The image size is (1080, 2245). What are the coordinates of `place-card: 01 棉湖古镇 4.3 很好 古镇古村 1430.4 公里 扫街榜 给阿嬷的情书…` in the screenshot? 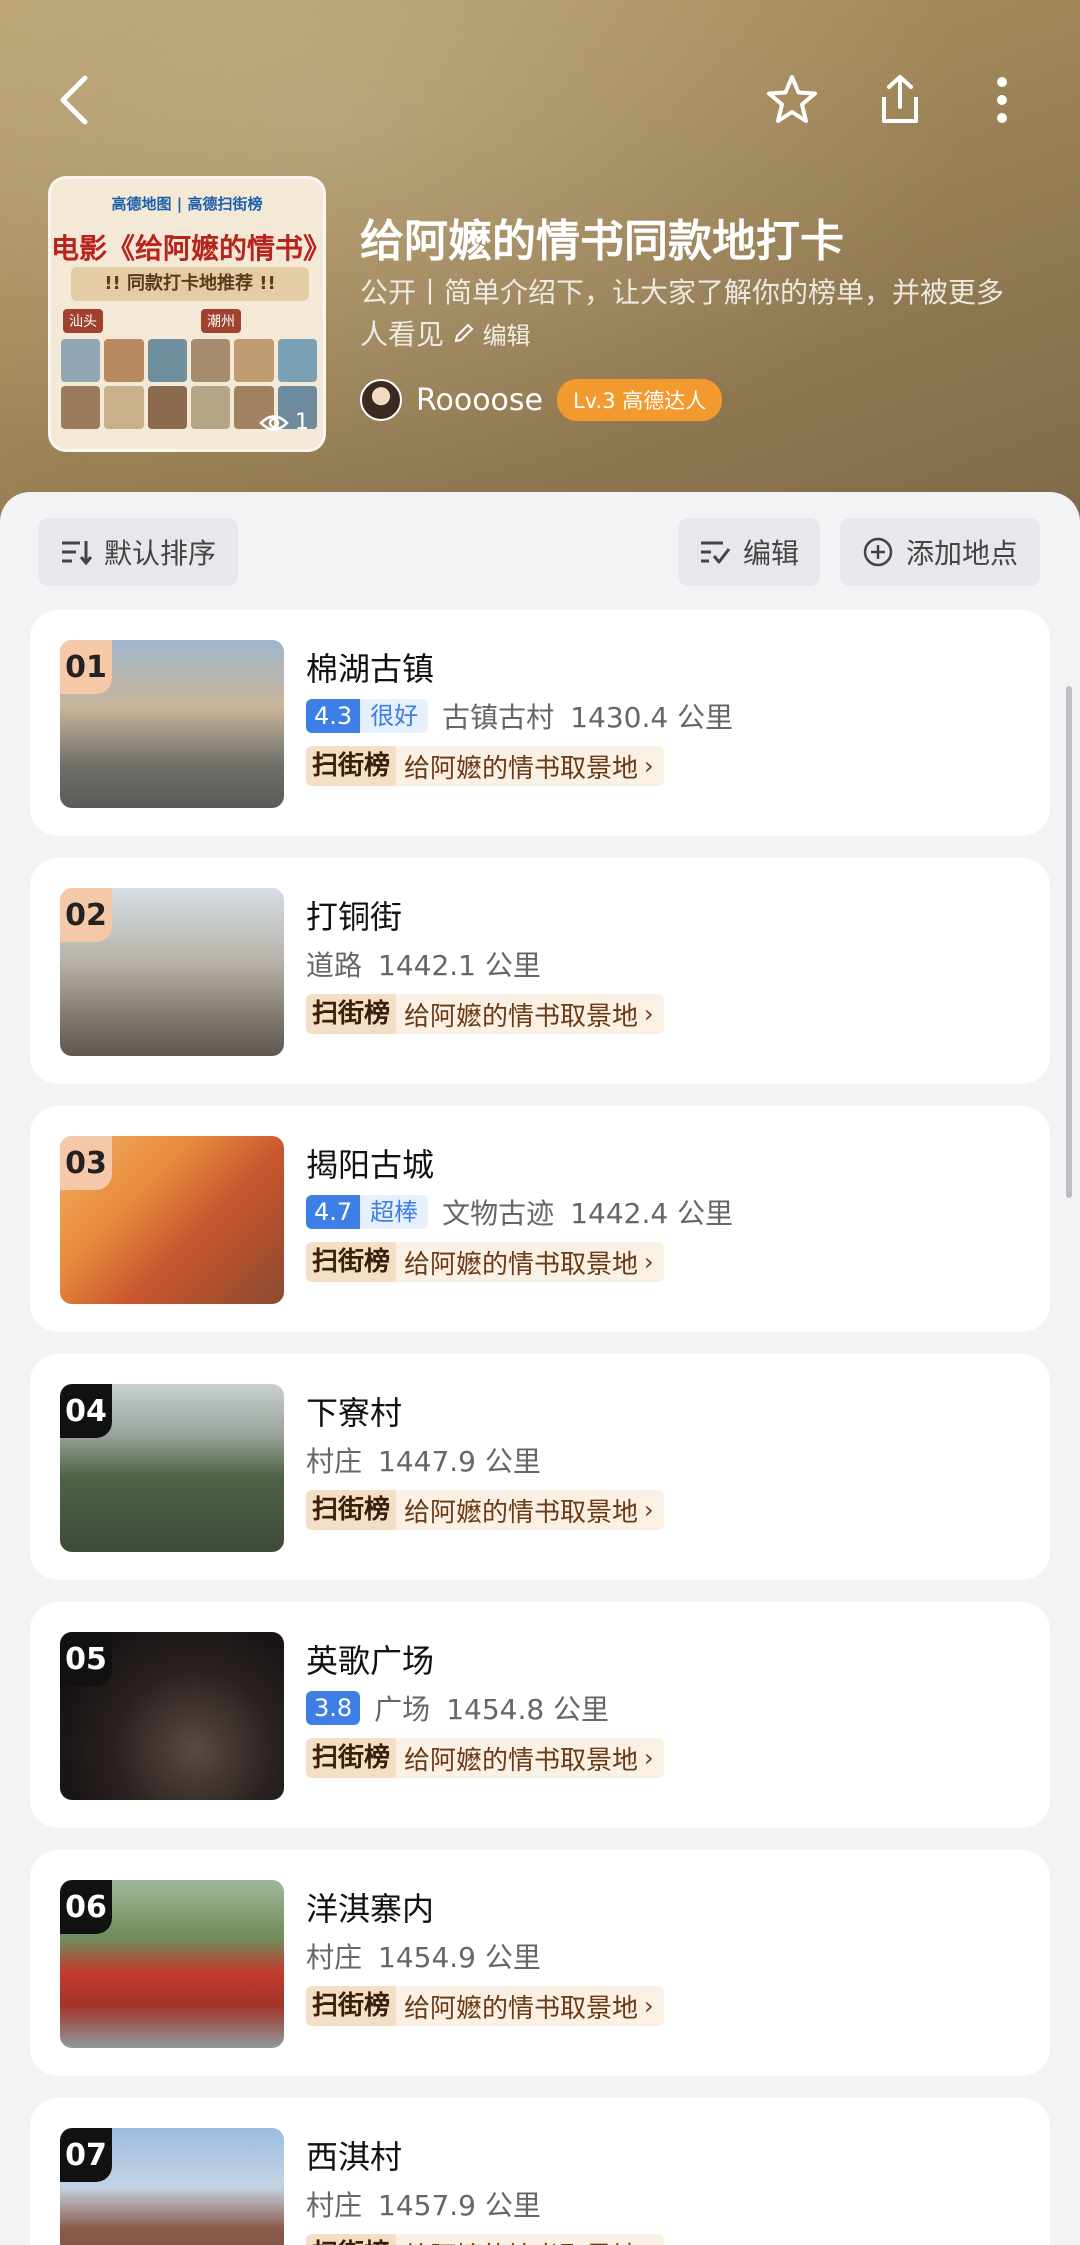 It's located at (540, 723).